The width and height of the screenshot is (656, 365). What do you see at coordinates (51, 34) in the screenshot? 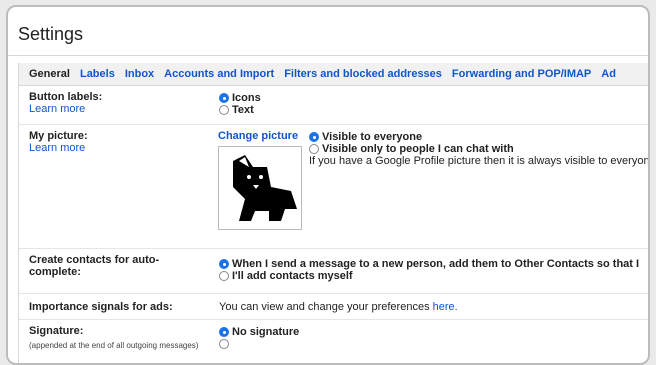
I see `page-title: Settings` at bounding box center [51, 34].